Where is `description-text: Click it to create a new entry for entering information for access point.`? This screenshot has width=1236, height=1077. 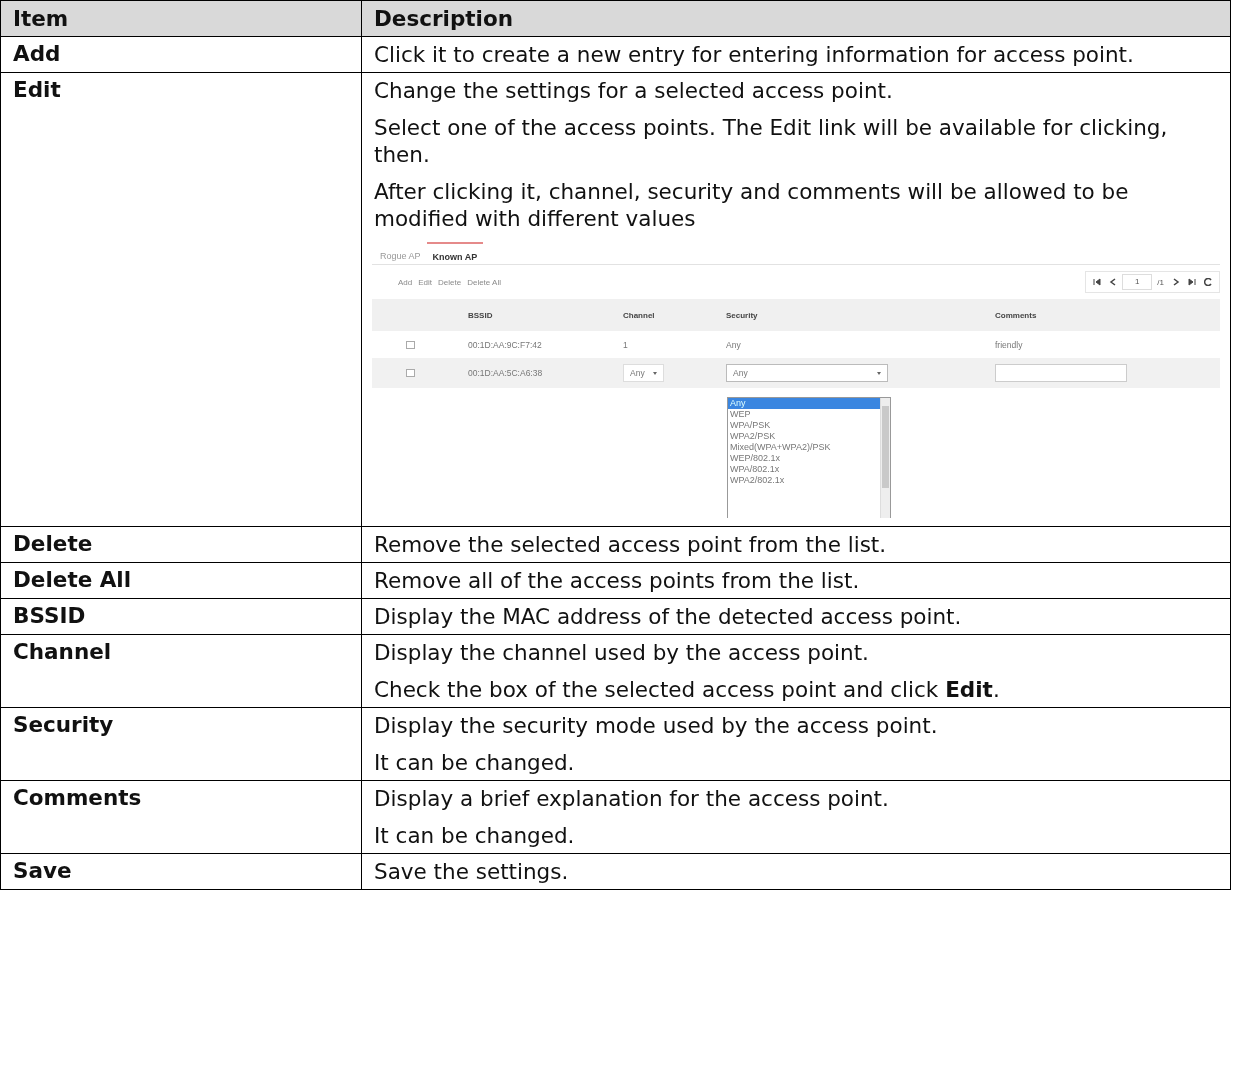 description-text: Click it to create a new entry for entering information for access point. is located at coordinates (754, 54).